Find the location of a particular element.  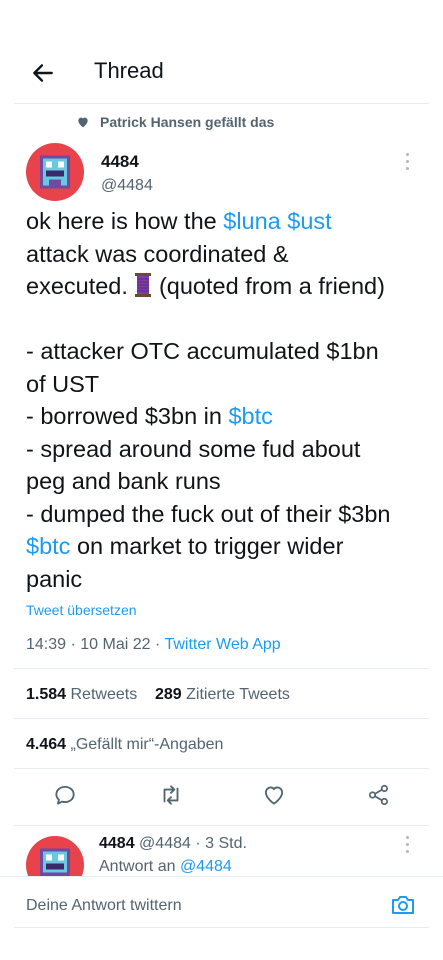

tweet-time: 14:39 is located at coordinates (46, 644).